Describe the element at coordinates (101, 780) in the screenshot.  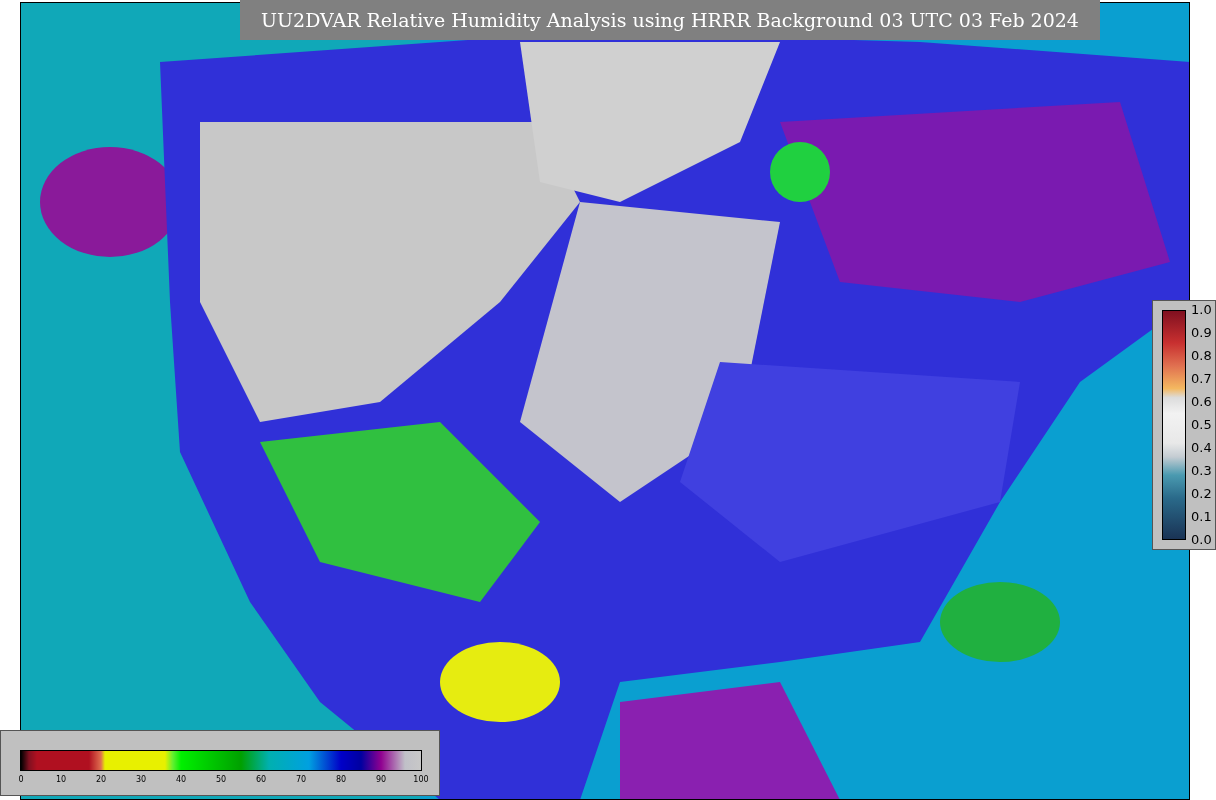
I see `scale-tick-label: 20` at that location.